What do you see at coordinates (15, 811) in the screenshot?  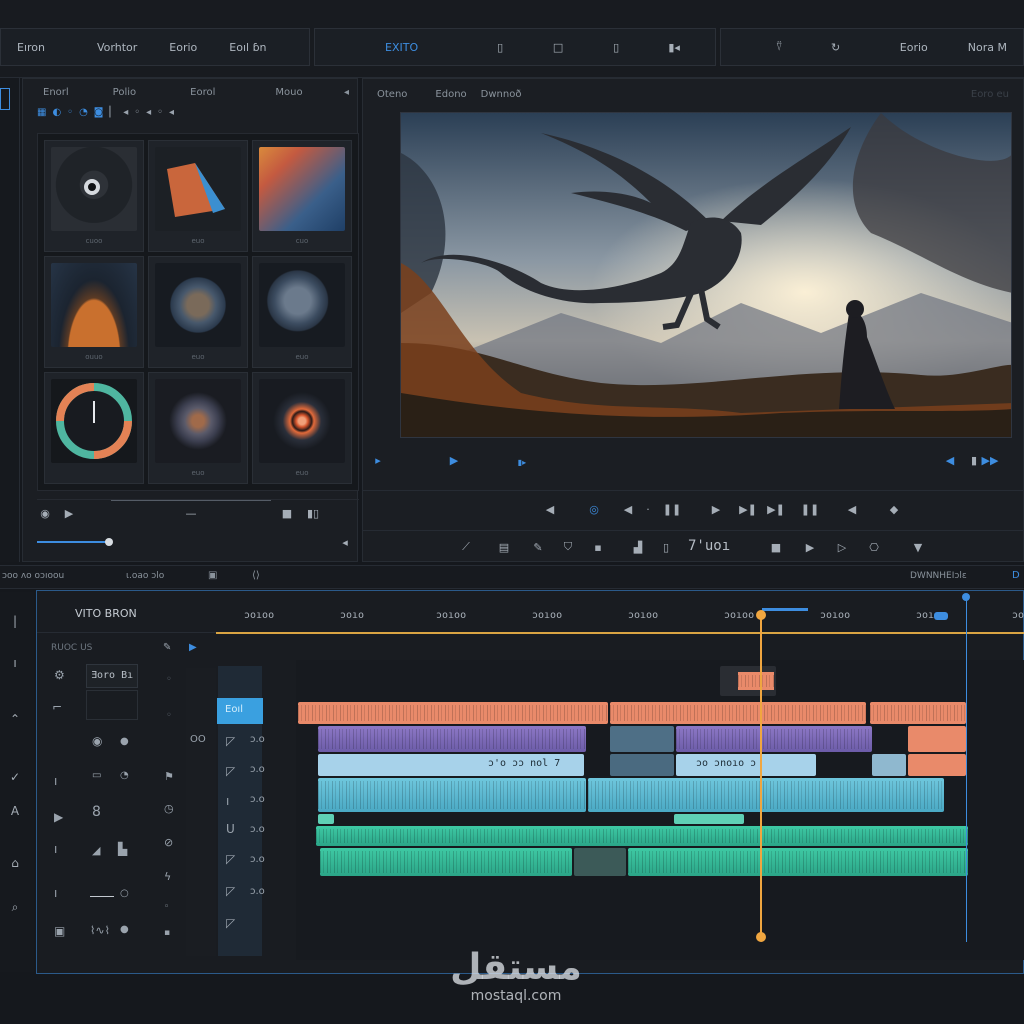 I see `text-tool-icon: A` at bounding box center [15, 811].